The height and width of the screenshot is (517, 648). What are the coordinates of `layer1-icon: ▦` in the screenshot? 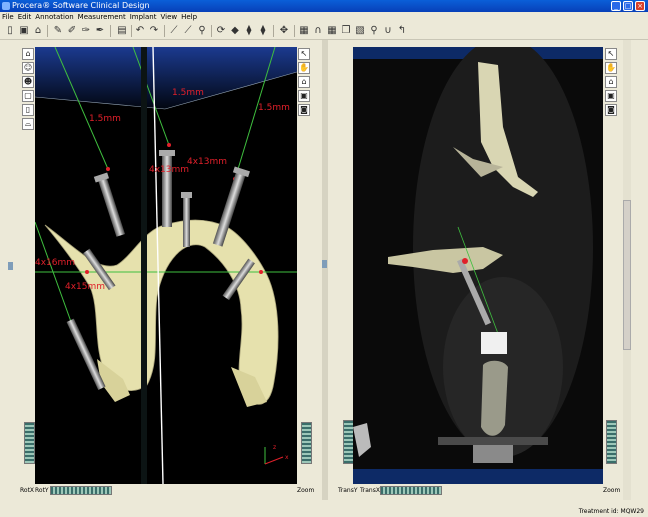 It's located at (304, 31).